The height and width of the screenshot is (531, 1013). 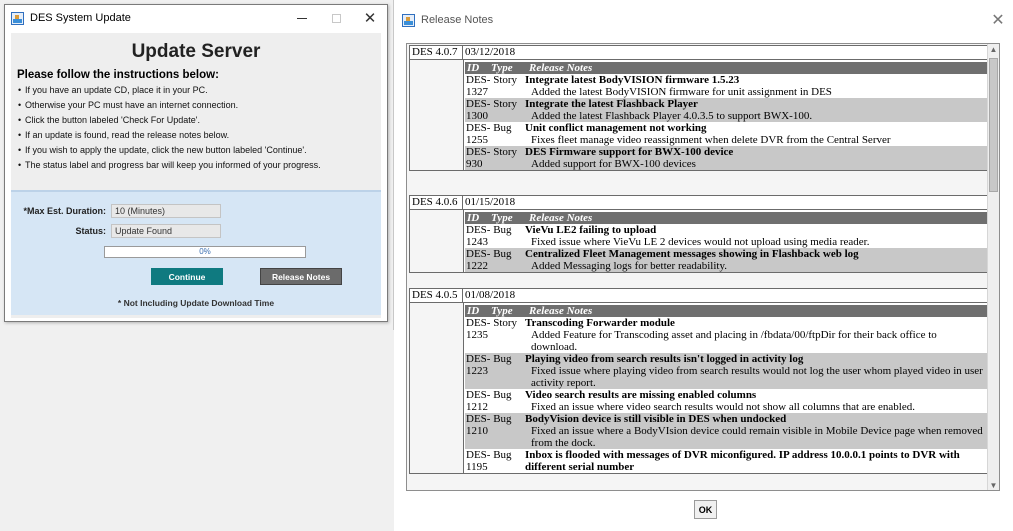 What do you see at coordinates (495, 134) in the screenshot?
I see `note-id-type: DES- Bug 1255` at bounding box center [495, 134].